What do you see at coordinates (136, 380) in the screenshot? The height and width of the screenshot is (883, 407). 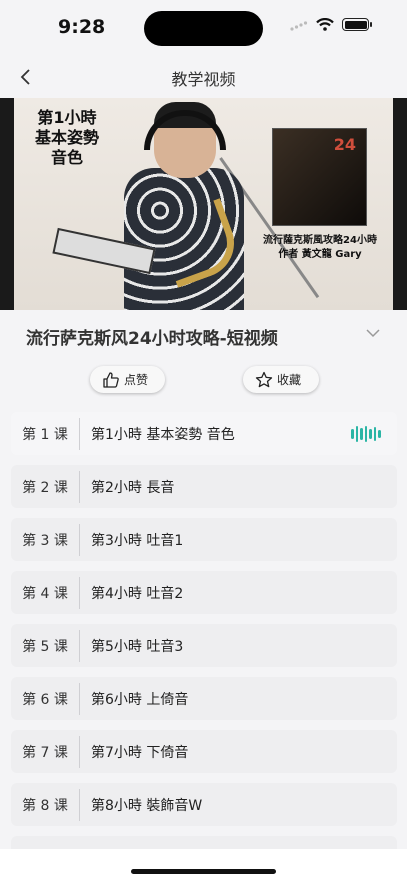 I see `like-label: 点赞` at bounding box center [136, 380].